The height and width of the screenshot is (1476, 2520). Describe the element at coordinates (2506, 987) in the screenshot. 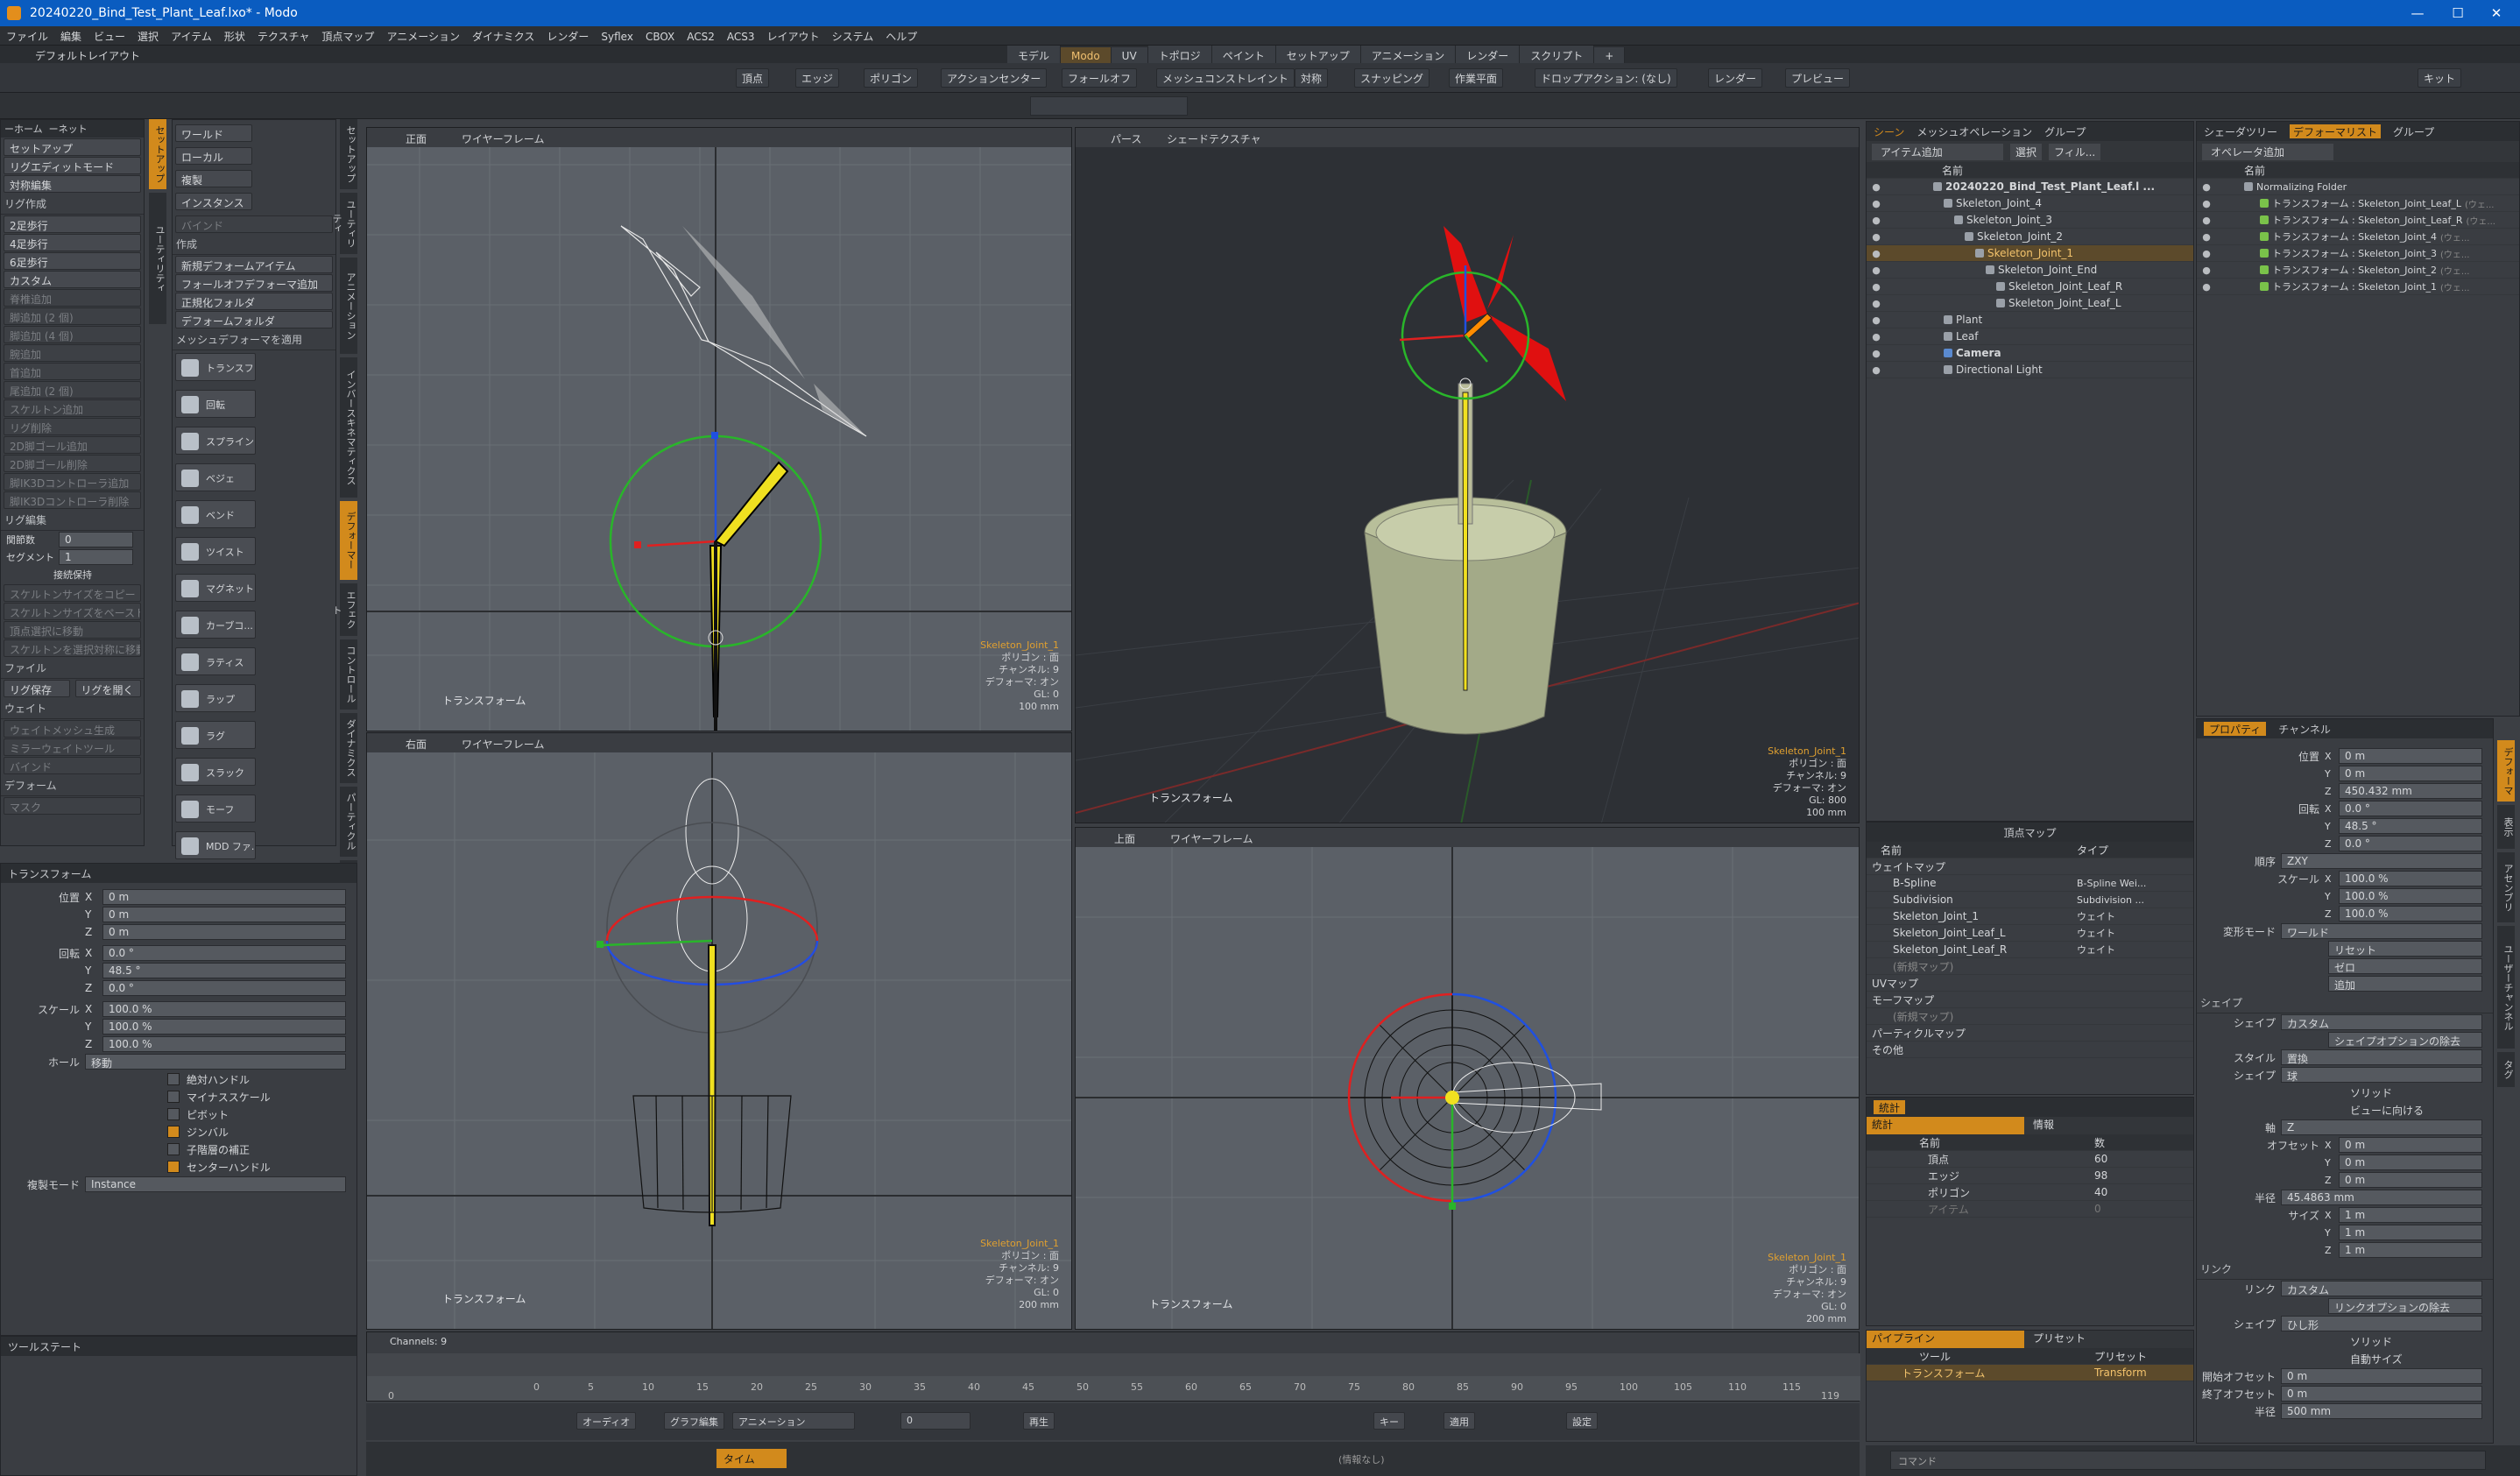

I see `prop-vtab-3: ユーザーチャンネル` at that location.